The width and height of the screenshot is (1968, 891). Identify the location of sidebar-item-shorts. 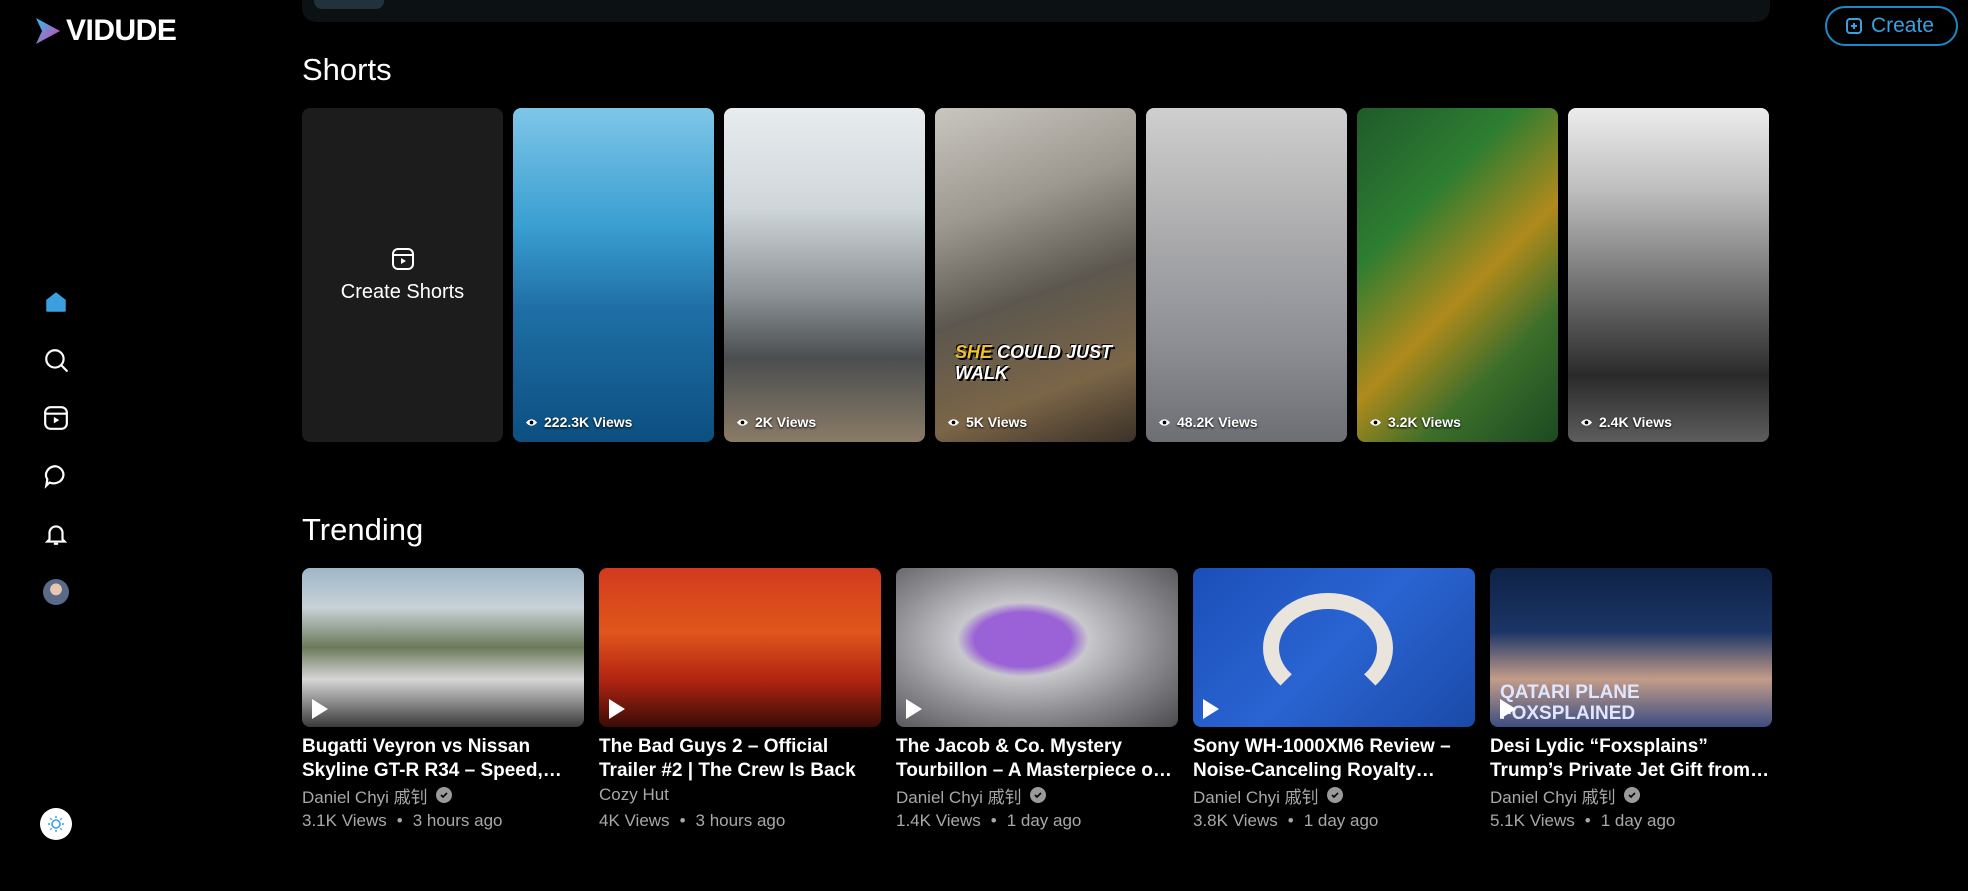
(56, 418).